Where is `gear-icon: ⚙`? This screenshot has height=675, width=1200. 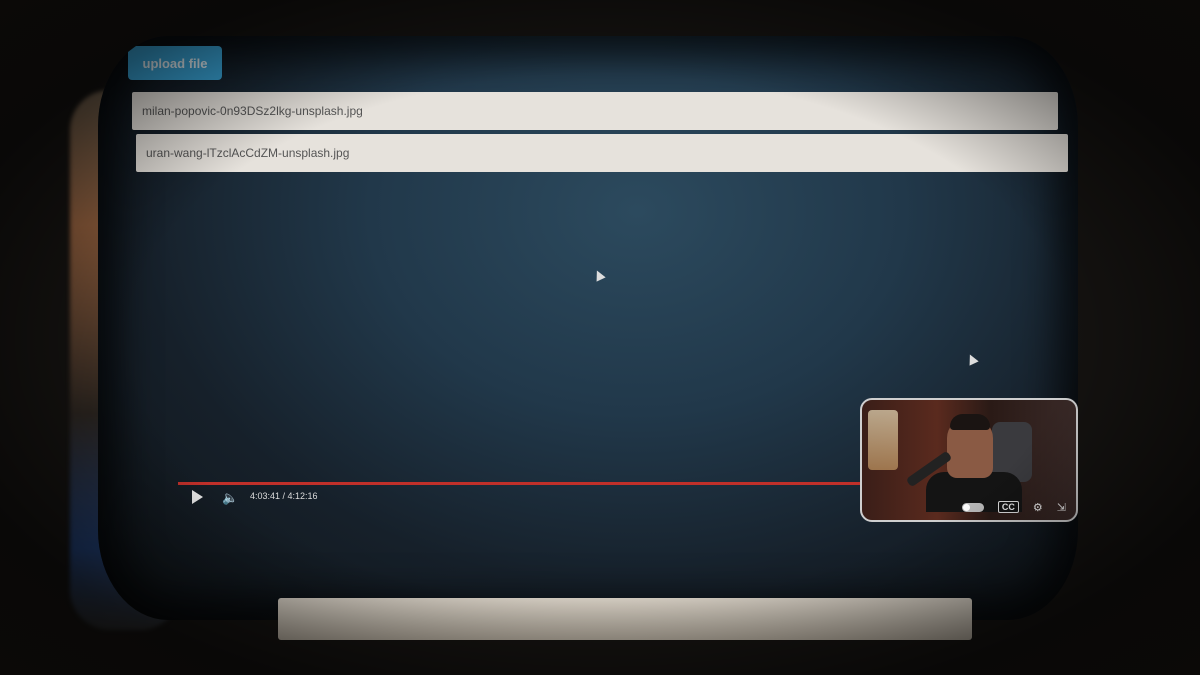 gear-icon: ⚙ is located at coordinates (1038, 507).